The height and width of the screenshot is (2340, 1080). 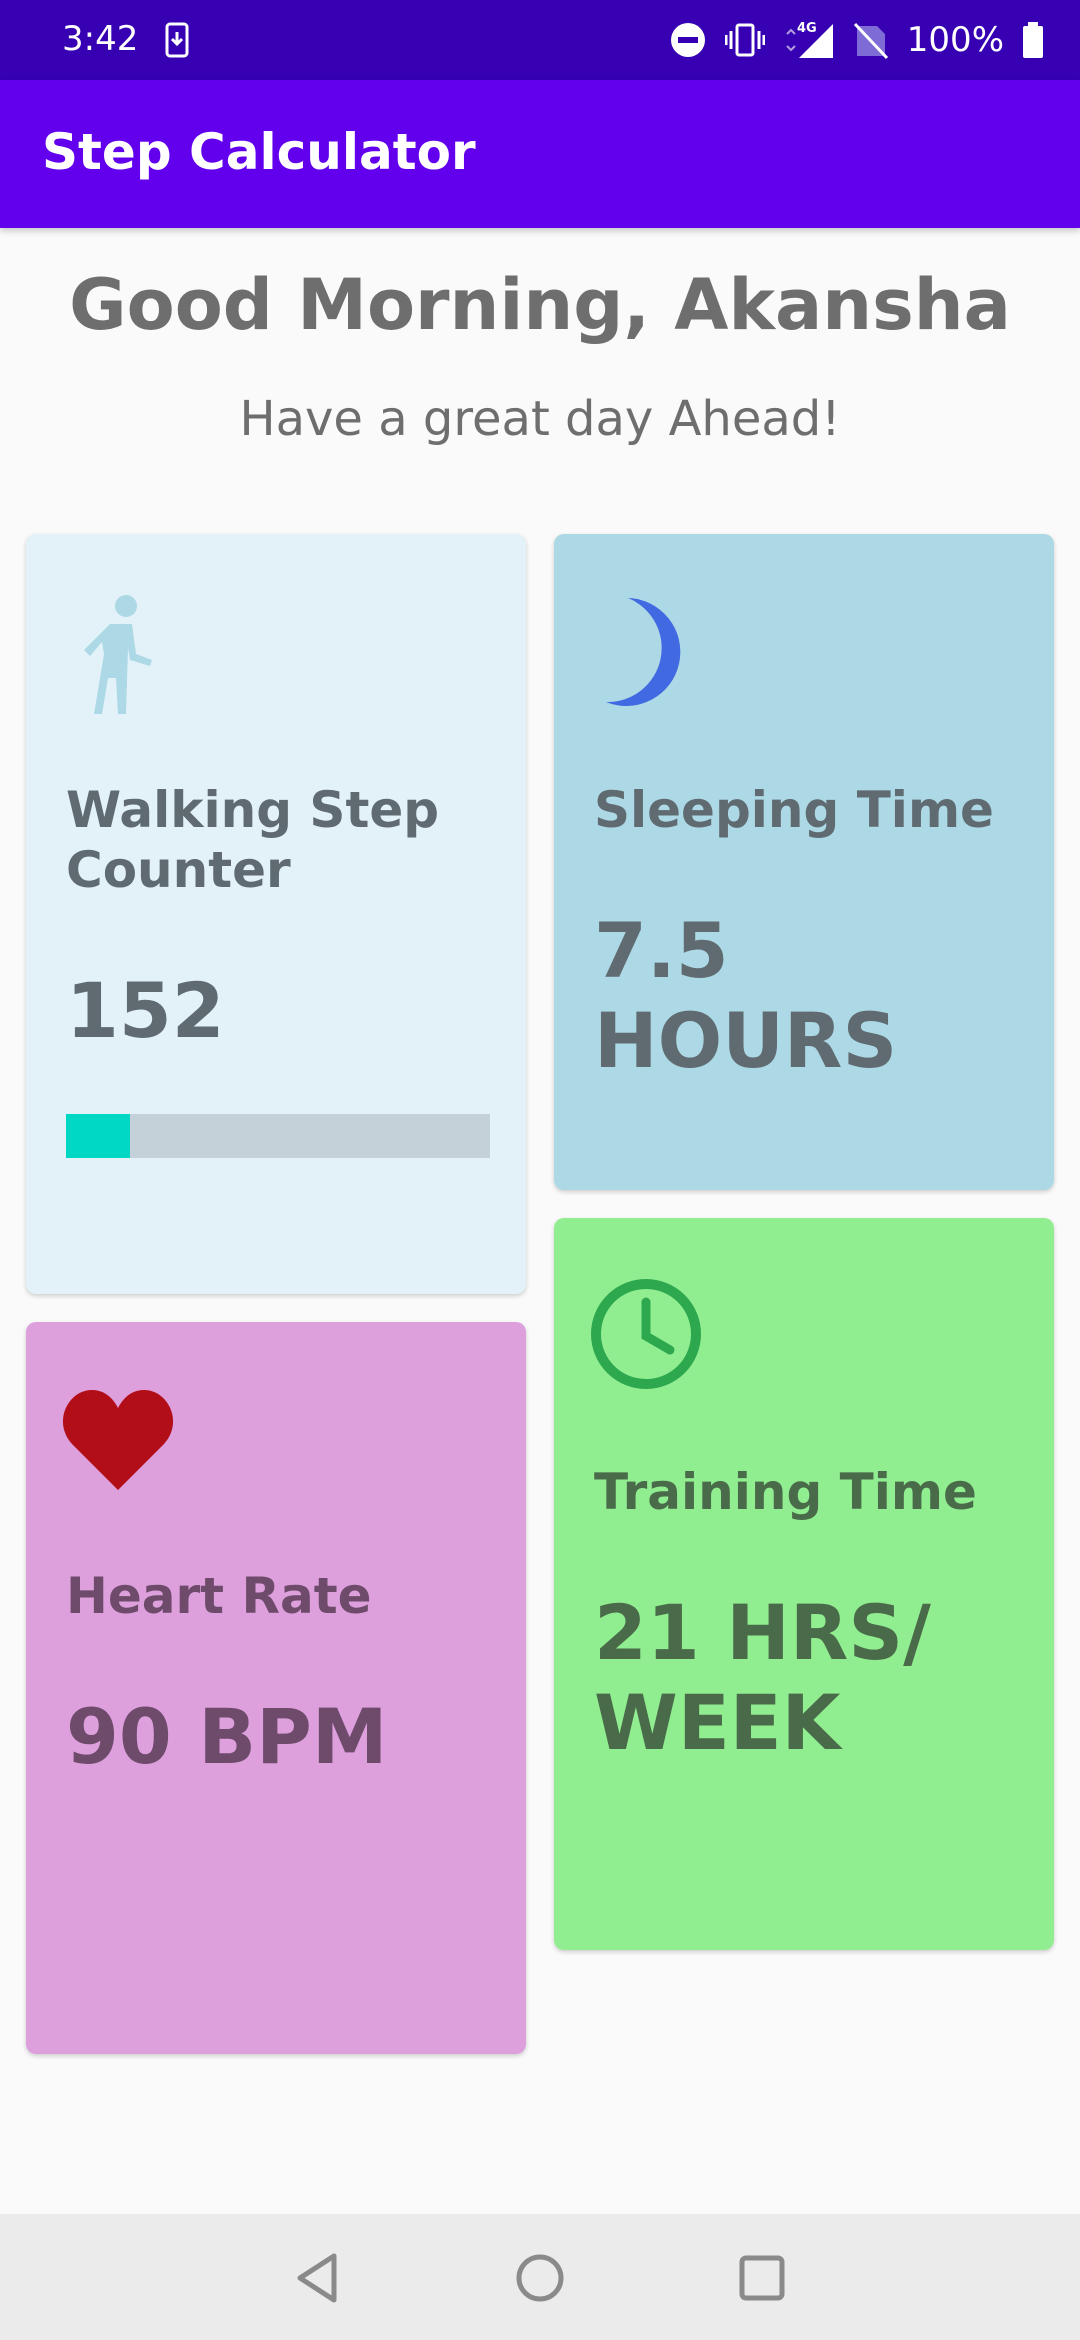 I want to click on training-time-card: Training Time 21 HRS/ WEEK, so click(x=804, y=1584).